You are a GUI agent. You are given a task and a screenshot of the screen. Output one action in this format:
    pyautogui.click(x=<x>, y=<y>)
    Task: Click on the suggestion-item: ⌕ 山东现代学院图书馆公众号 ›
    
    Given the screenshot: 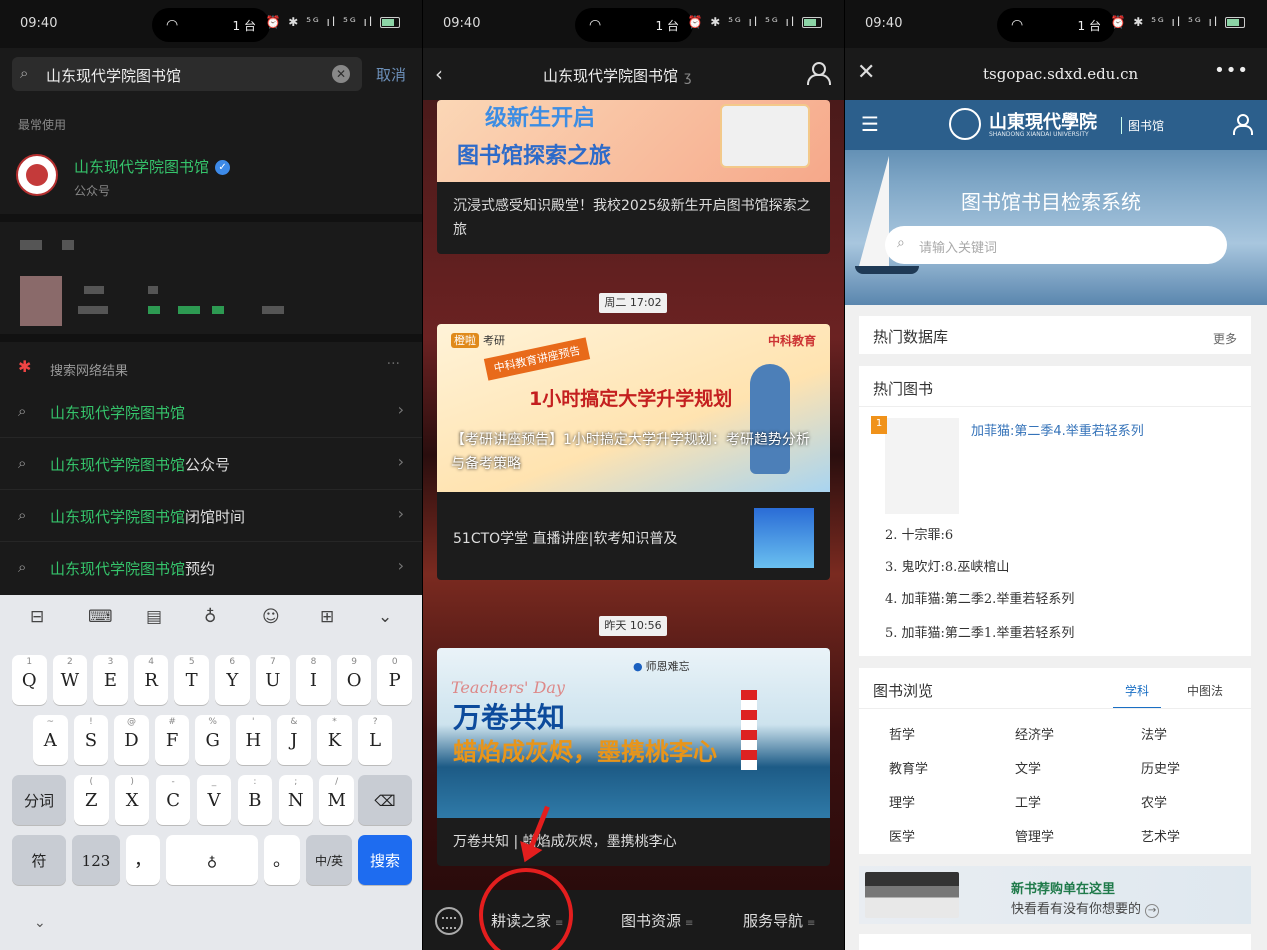 What is the action you would take?
    pyautogui.click(x=211, y=464)
    